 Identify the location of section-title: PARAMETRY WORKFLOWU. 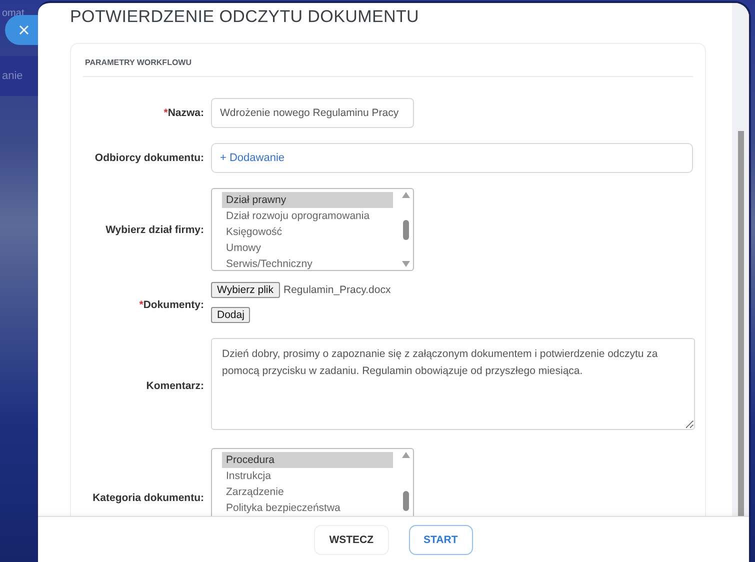
(388, 60).